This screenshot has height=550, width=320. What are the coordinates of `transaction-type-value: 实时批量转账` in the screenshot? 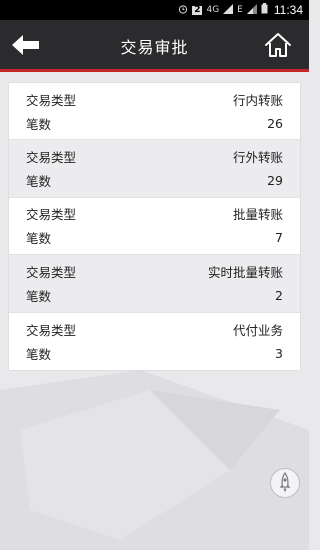 It's located at (245, 272).